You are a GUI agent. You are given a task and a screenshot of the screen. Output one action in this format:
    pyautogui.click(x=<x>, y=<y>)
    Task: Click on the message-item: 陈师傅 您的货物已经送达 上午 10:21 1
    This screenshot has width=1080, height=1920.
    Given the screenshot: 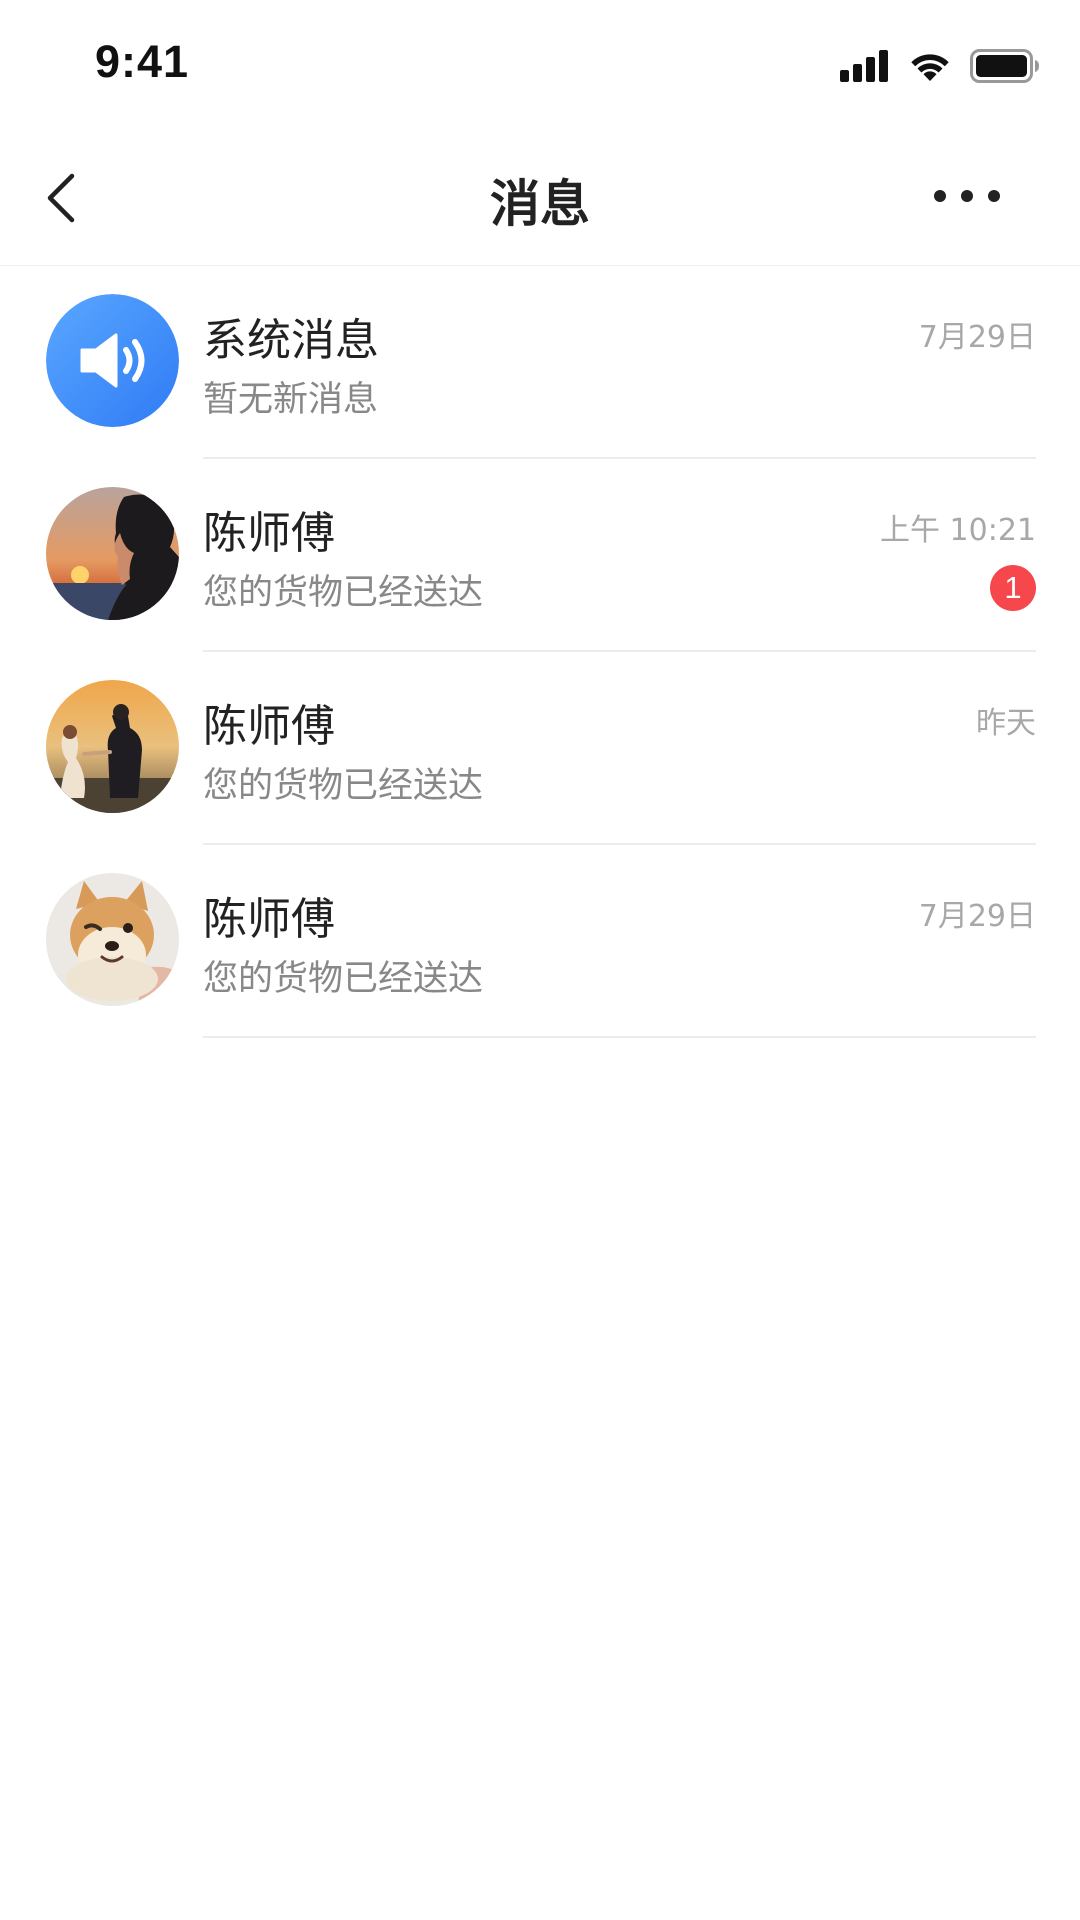 What is the action you would take?
    pyautogui.click(x=540, y=555)
    